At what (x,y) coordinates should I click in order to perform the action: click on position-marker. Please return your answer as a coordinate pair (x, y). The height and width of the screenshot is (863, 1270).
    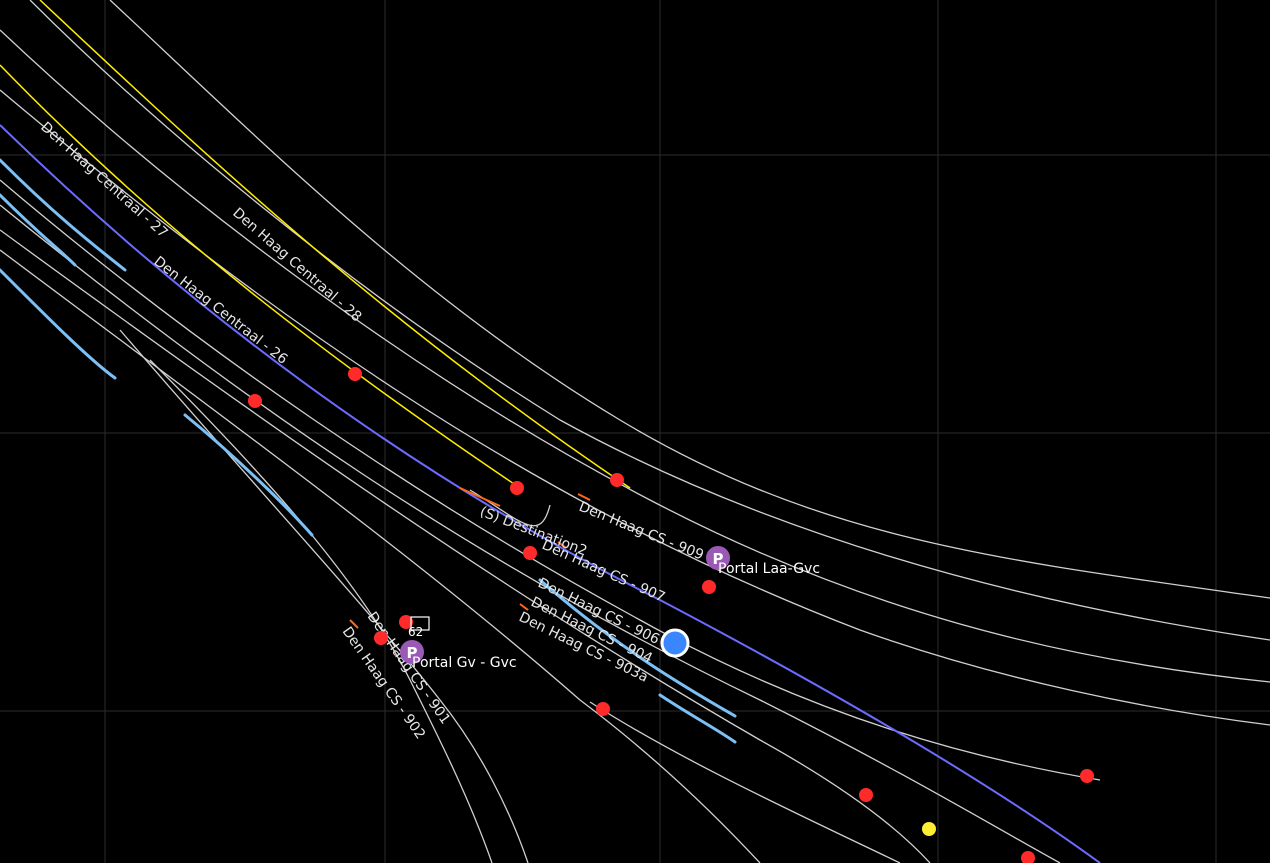
    Looking at the image, I should click on (675, 643).